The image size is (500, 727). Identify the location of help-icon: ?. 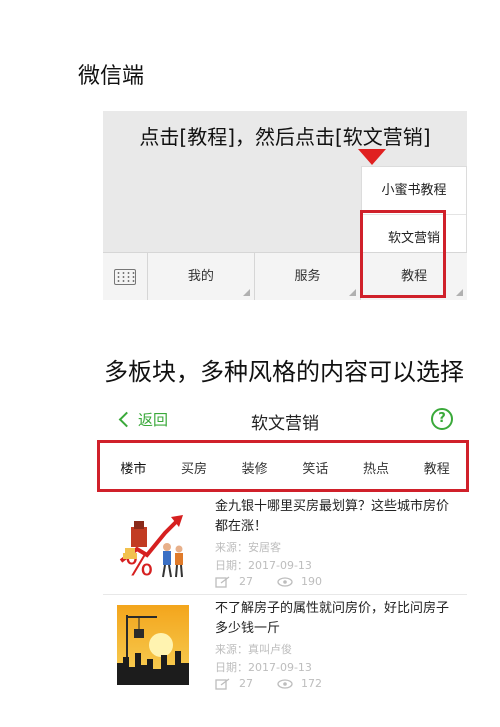
(442, 419).